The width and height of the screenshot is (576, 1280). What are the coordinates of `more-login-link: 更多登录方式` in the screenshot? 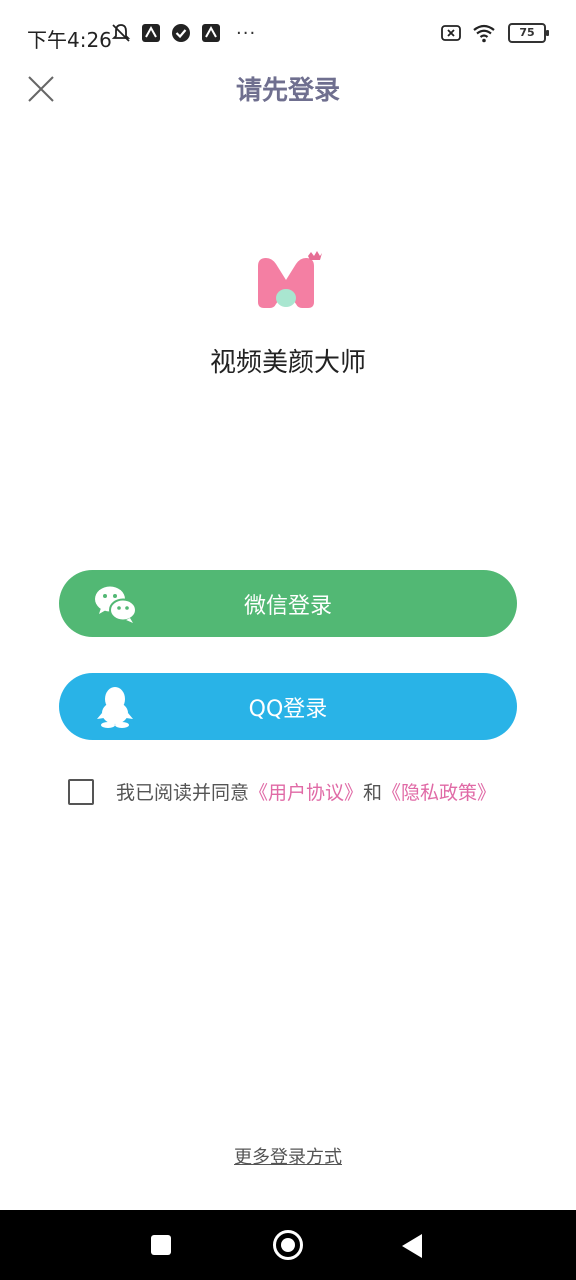 It's located at (288, 1156).